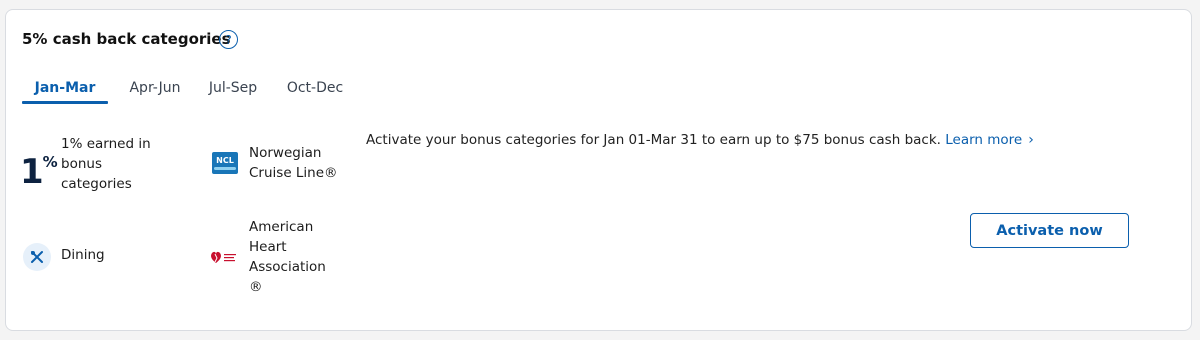 The image size is (1200, 340). I want to click on one-percent-number: 1, so click(32, 172).